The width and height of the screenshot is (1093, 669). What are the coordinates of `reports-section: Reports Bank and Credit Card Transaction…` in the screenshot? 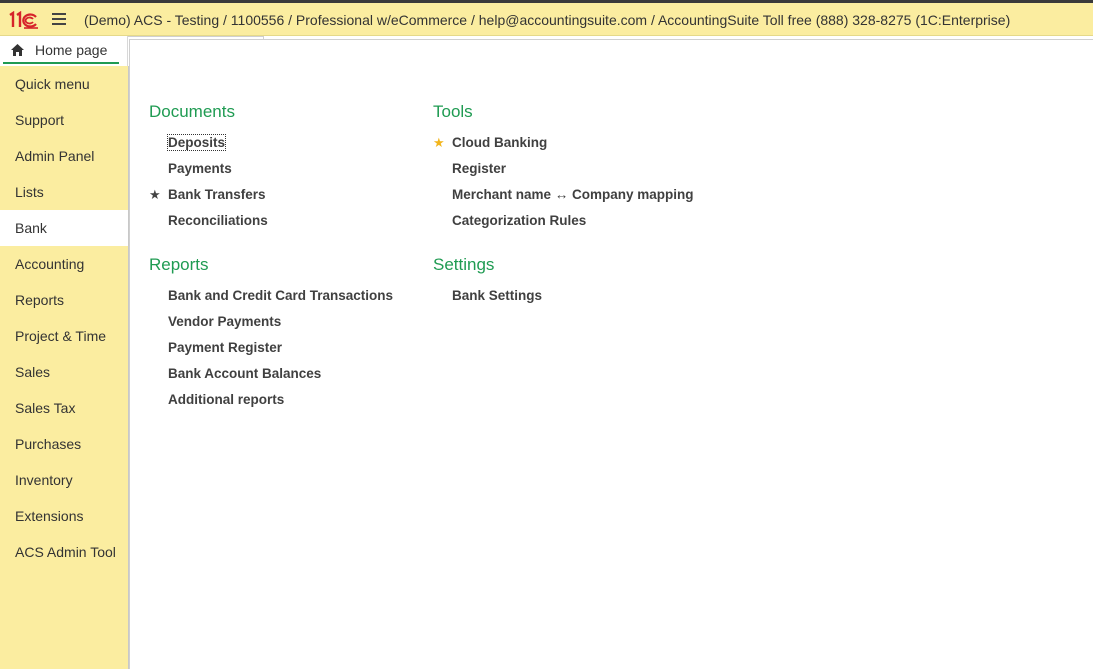 It's located at (271, 333).